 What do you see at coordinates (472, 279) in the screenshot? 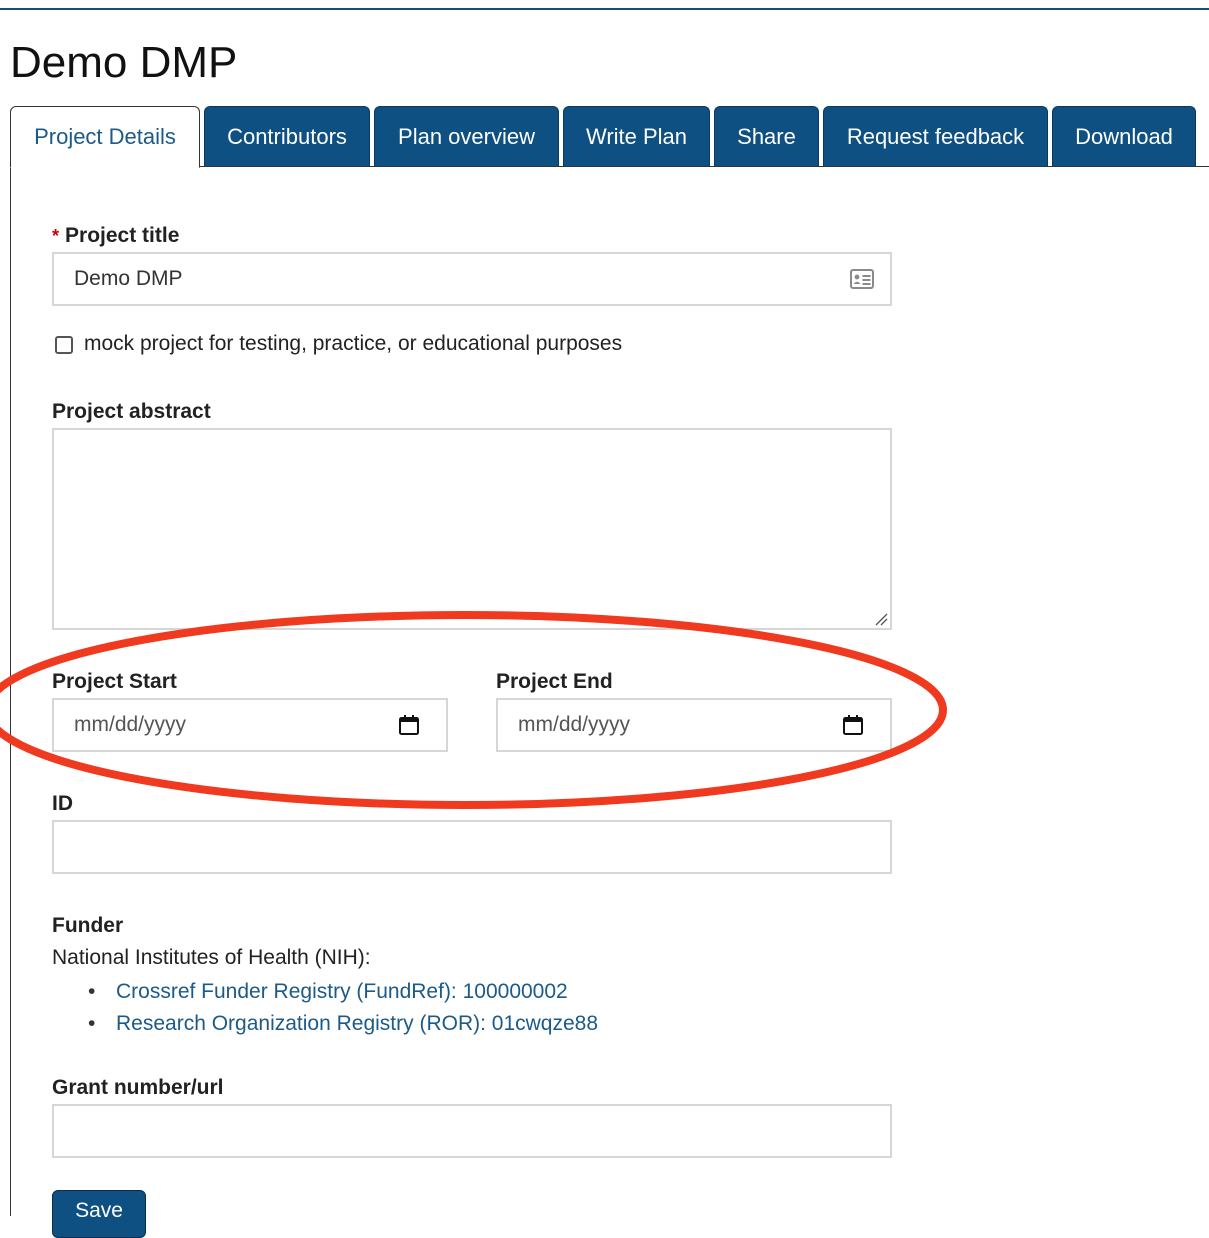
I see `project-title-input: Demo DMP` at bounding box center [472, 279].